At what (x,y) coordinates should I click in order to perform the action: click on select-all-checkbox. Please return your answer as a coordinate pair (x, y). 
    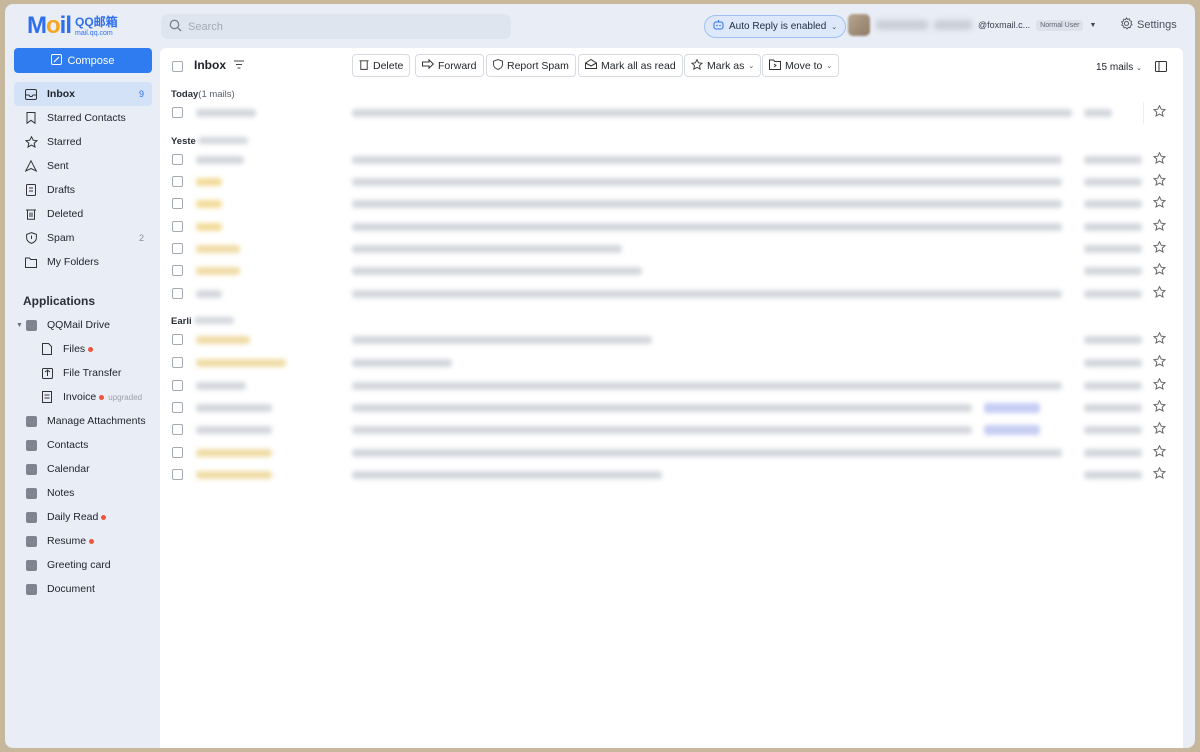
    Looking at the image, I should click on (177, 66).